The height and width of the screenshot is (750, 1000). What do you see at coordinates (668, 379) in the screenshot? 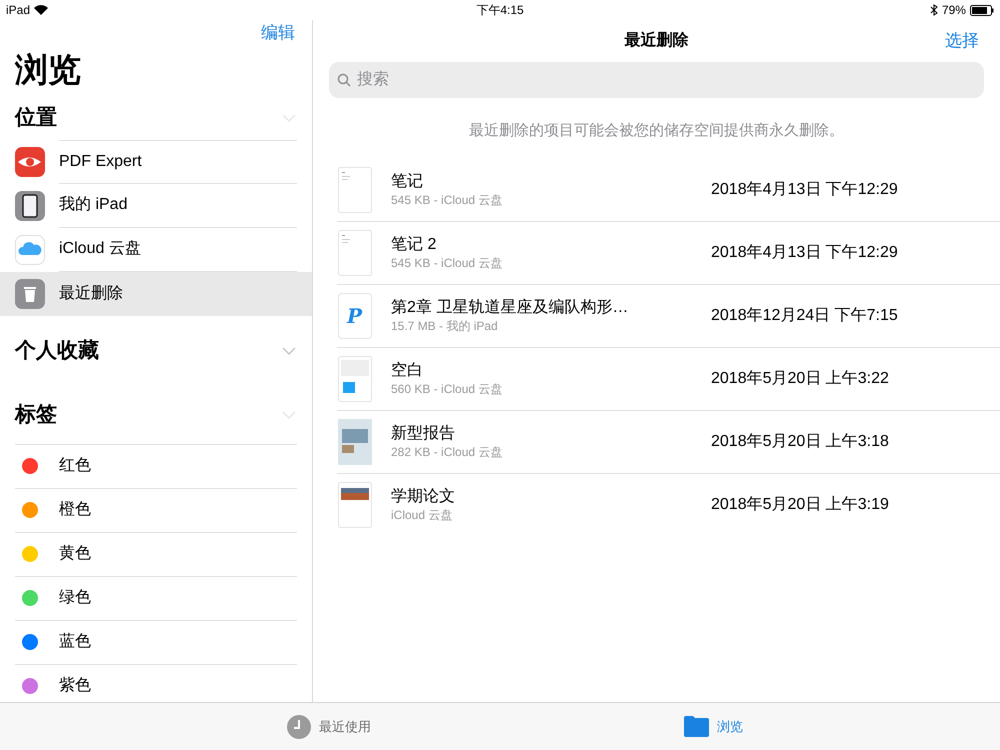
I see `file-row: 空白 560 KB - iCloud 云盘 2018年5月20日 上午3:22` at bounding box center [668, 379].